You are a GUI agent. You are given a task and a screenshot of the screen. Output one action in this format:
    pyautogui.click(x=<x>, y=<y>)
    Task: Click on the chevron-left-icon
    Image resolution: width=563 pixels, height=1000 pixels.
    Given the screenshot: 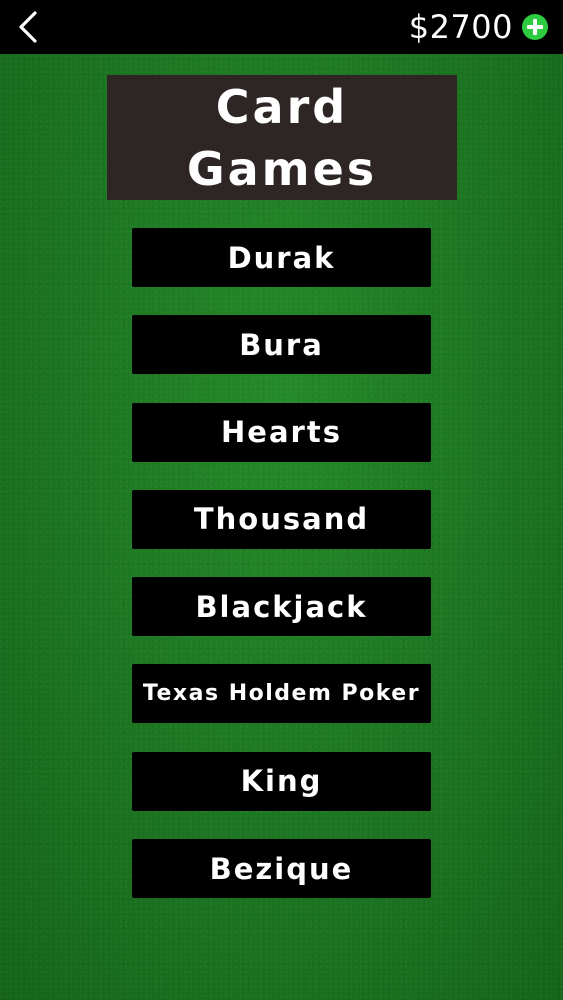 What is the action you would take?
    pyautogui.click(x=28, y=27)
    